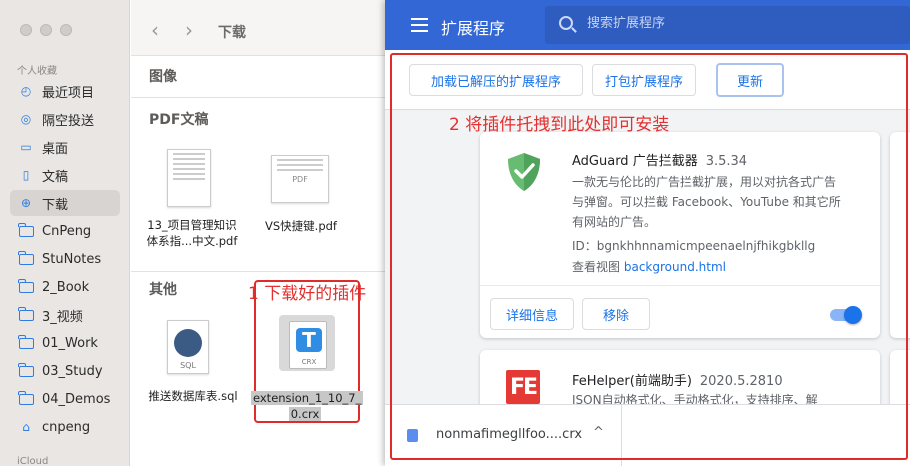  What do you see at coordinates (65, 427) in the screenshot?
I see `sidebar-item-cnpeng-home: ⌂ cnpeng` at bounding box center [65, 427].